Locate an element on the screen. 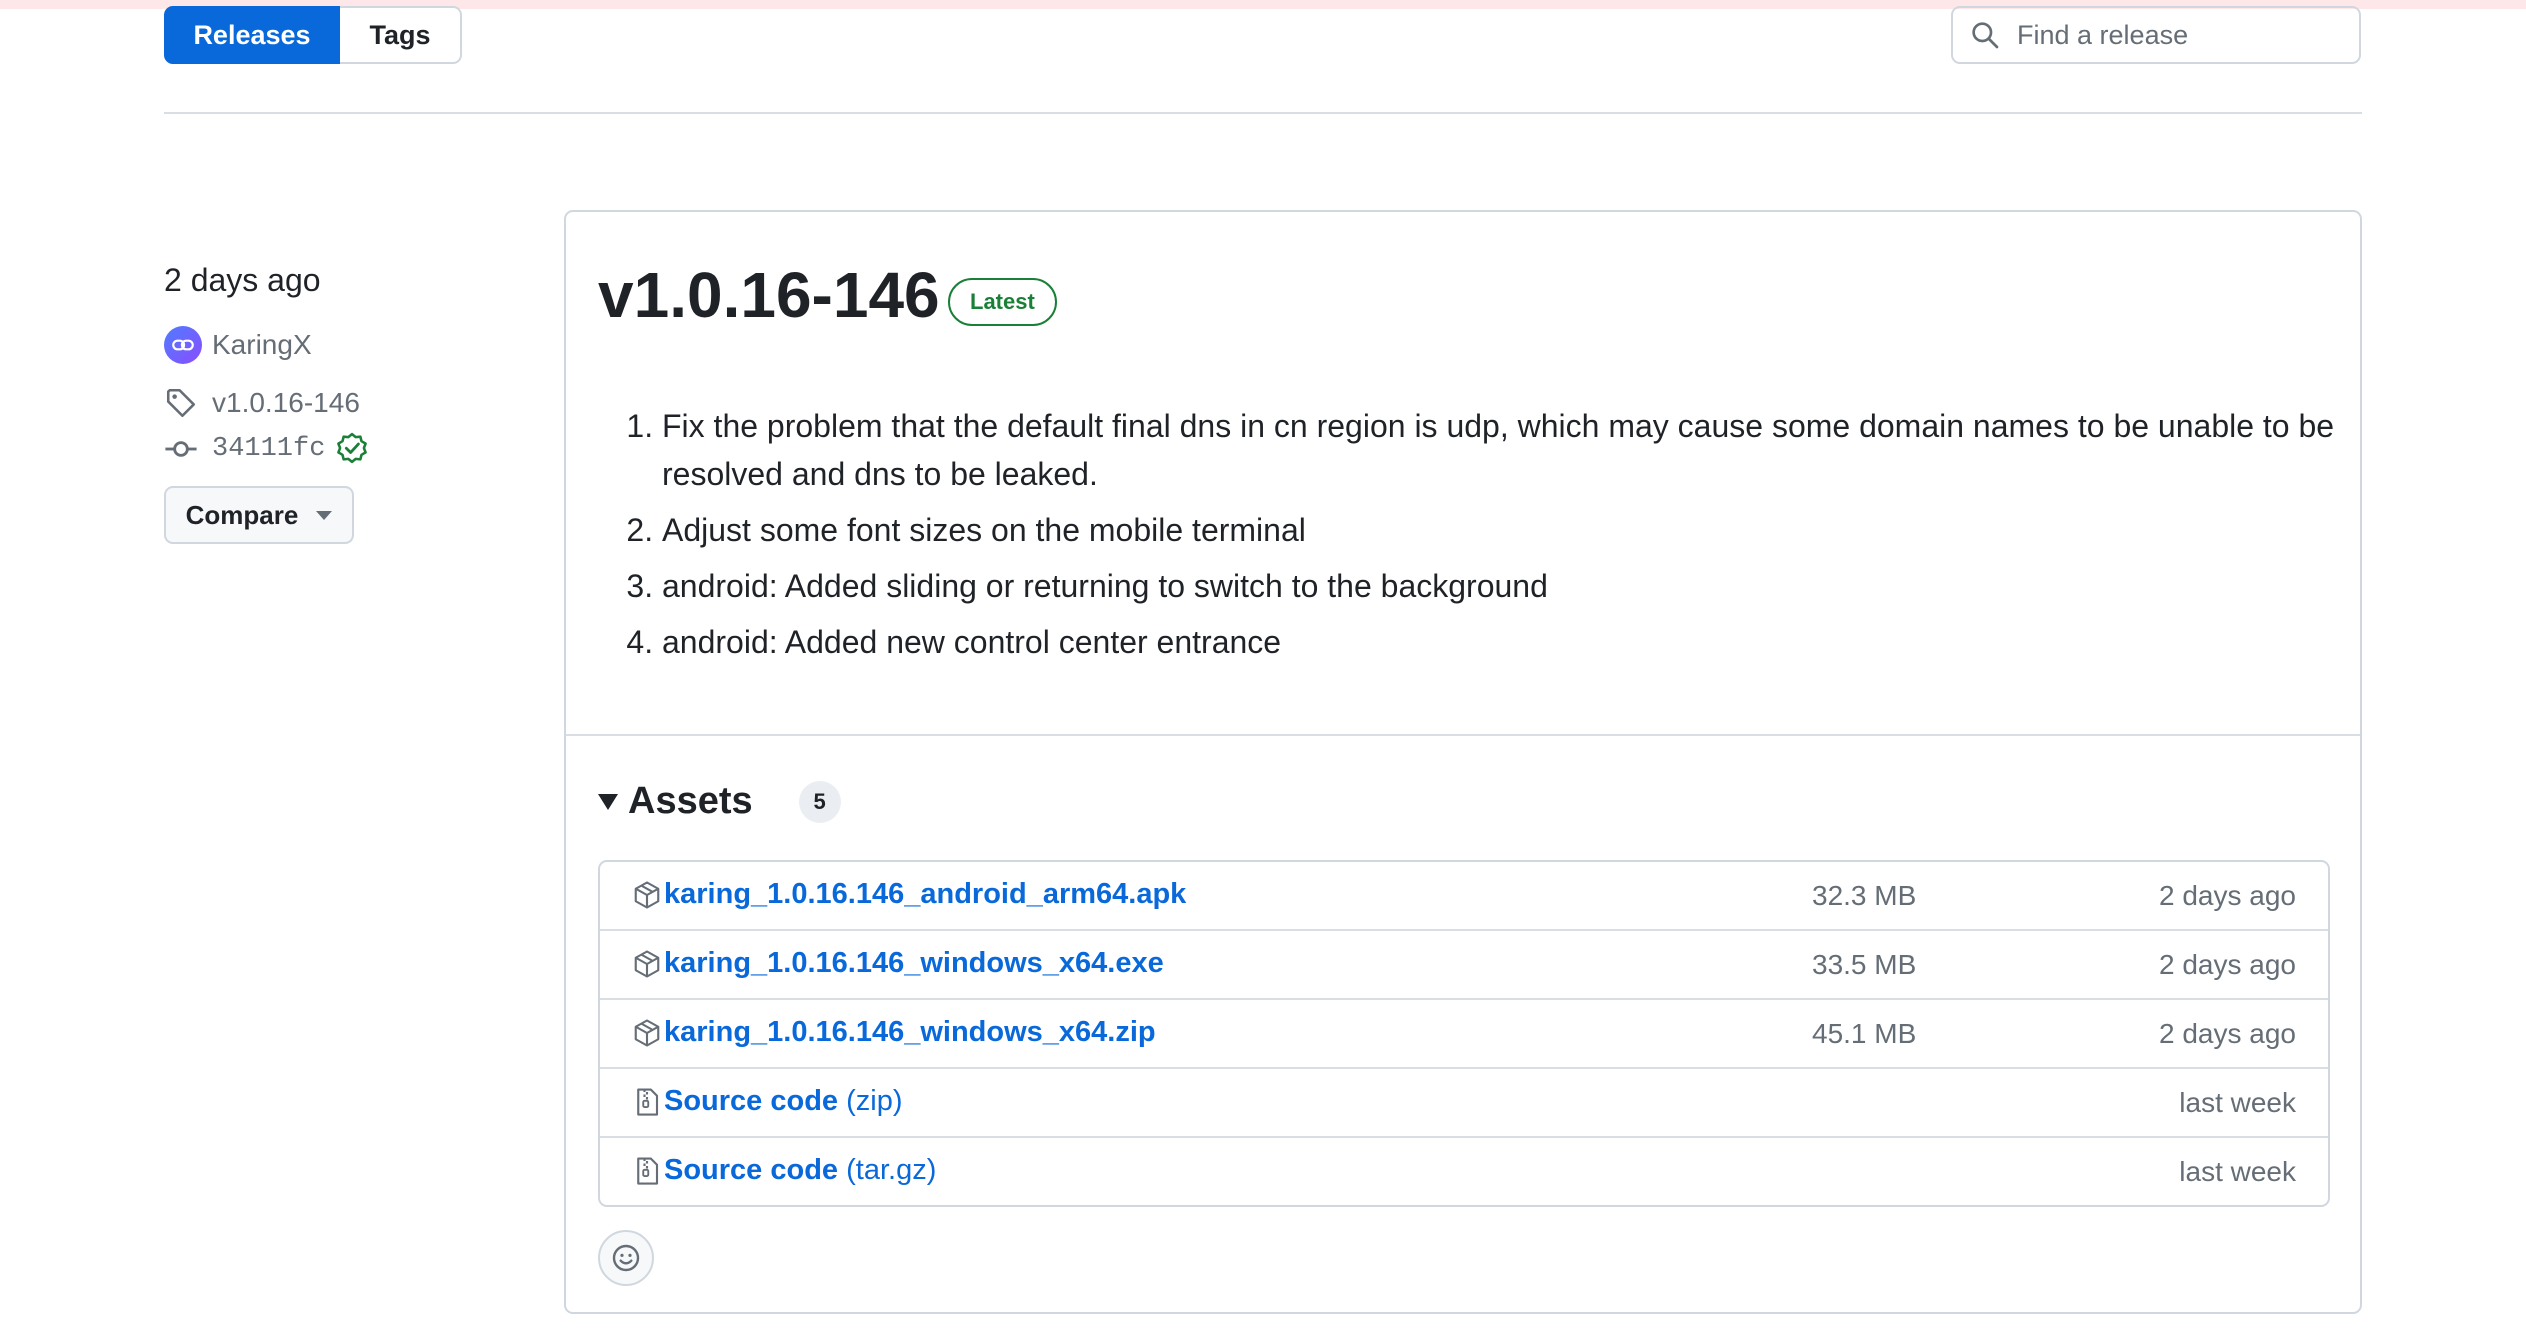 The image size is (2526, 1340). author-name: KaringX is located at coordinates (262, 345).